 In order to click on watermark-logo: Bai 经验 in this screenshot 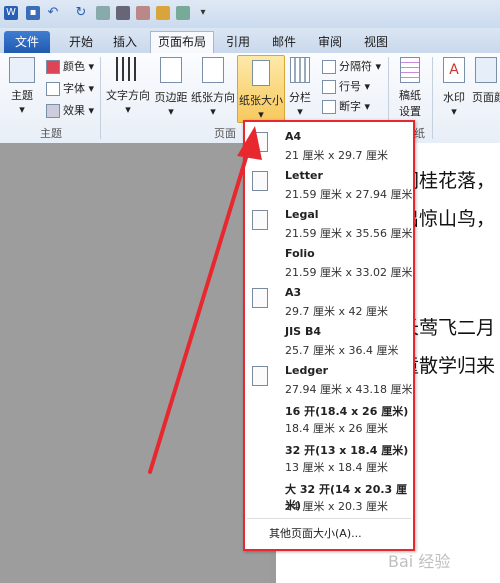, I will do `click(419, 561)`.